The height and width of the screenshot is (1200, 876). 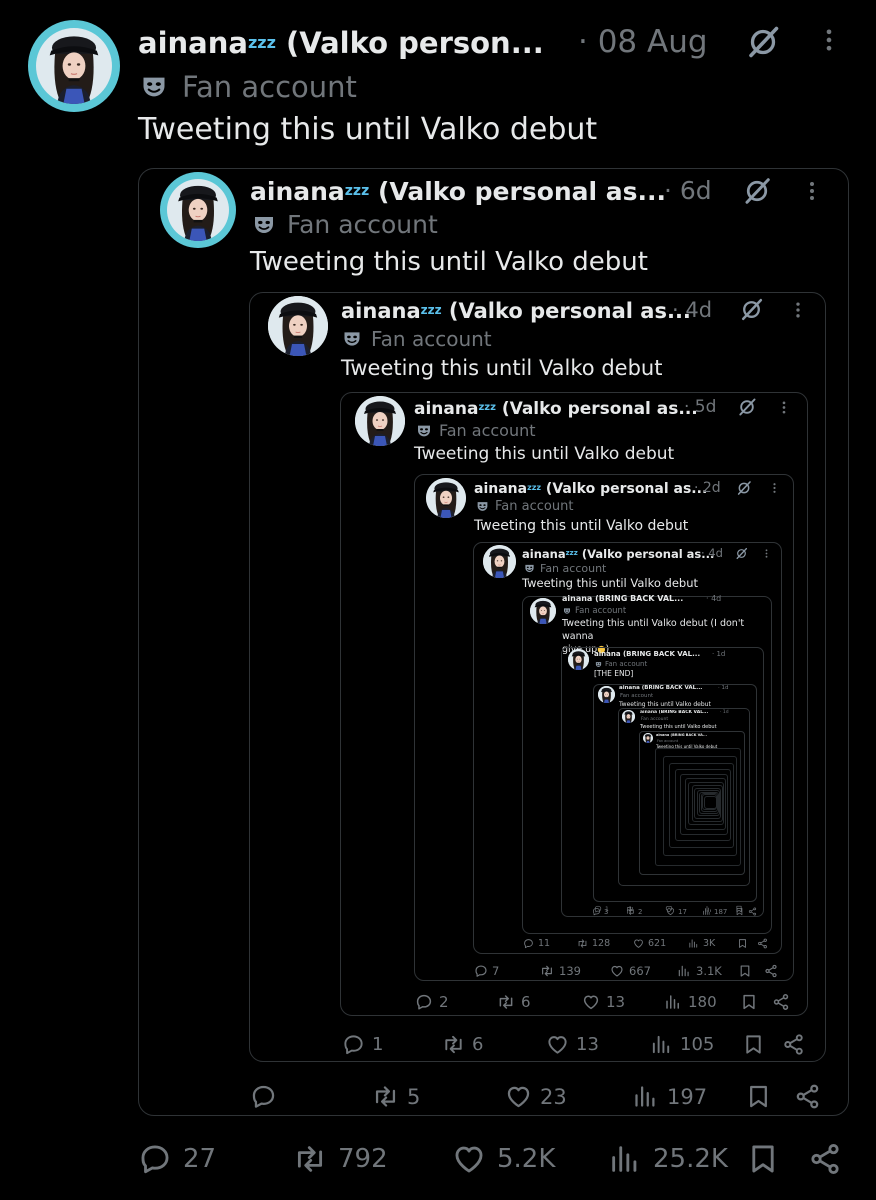 I want to click on reply-button: 2, so click(x=432, y=1002).